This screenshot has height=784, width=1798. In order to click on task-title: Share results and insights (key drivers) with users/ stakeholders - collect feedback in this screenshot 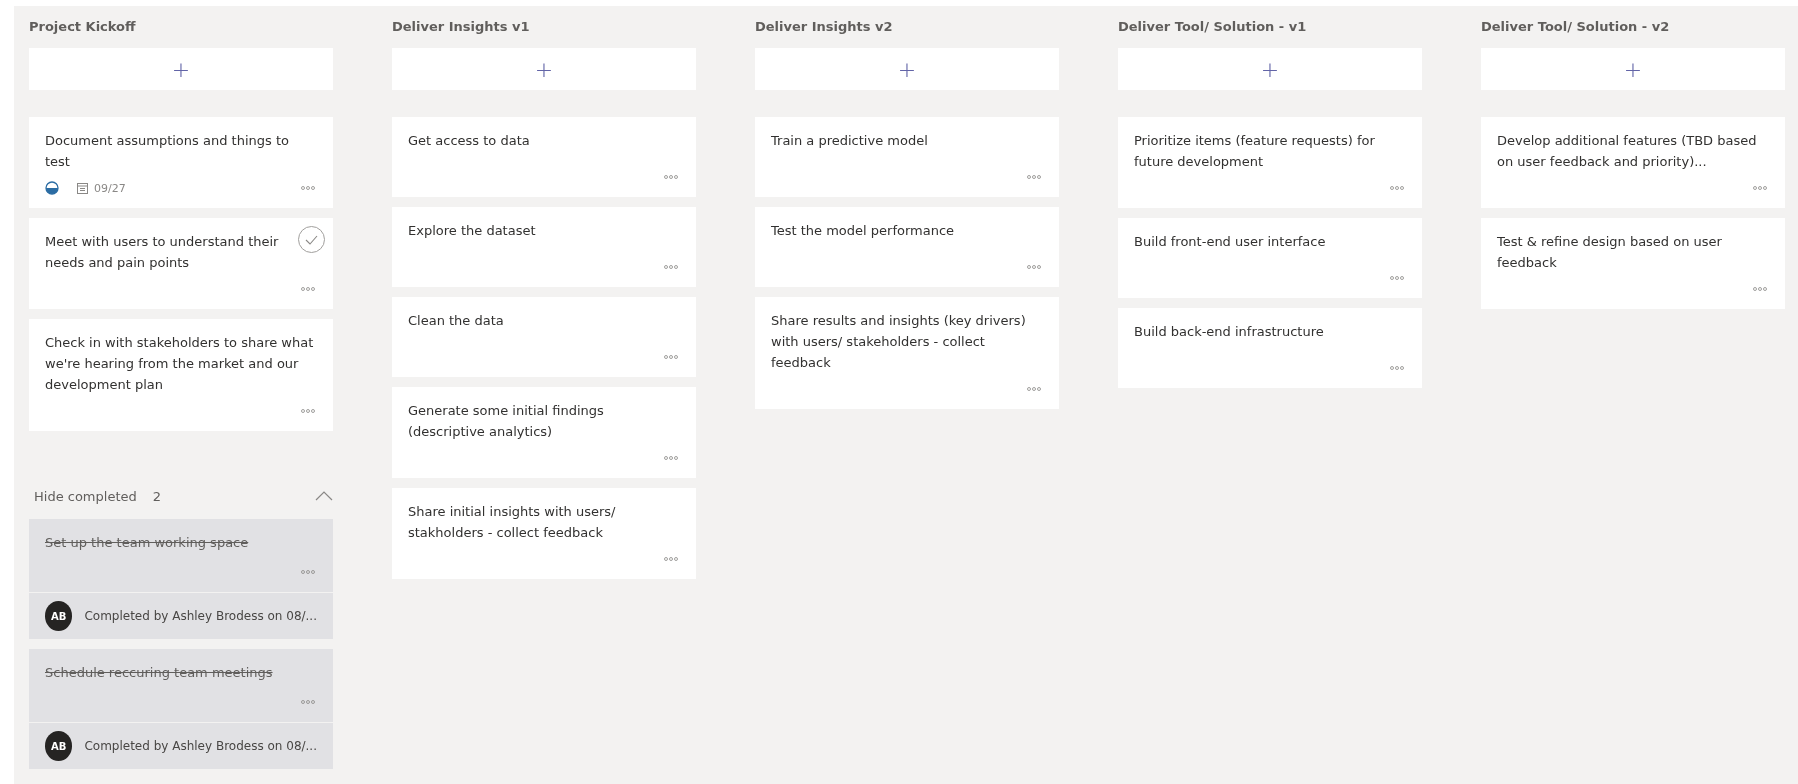, I will do `click(899, 342)`.